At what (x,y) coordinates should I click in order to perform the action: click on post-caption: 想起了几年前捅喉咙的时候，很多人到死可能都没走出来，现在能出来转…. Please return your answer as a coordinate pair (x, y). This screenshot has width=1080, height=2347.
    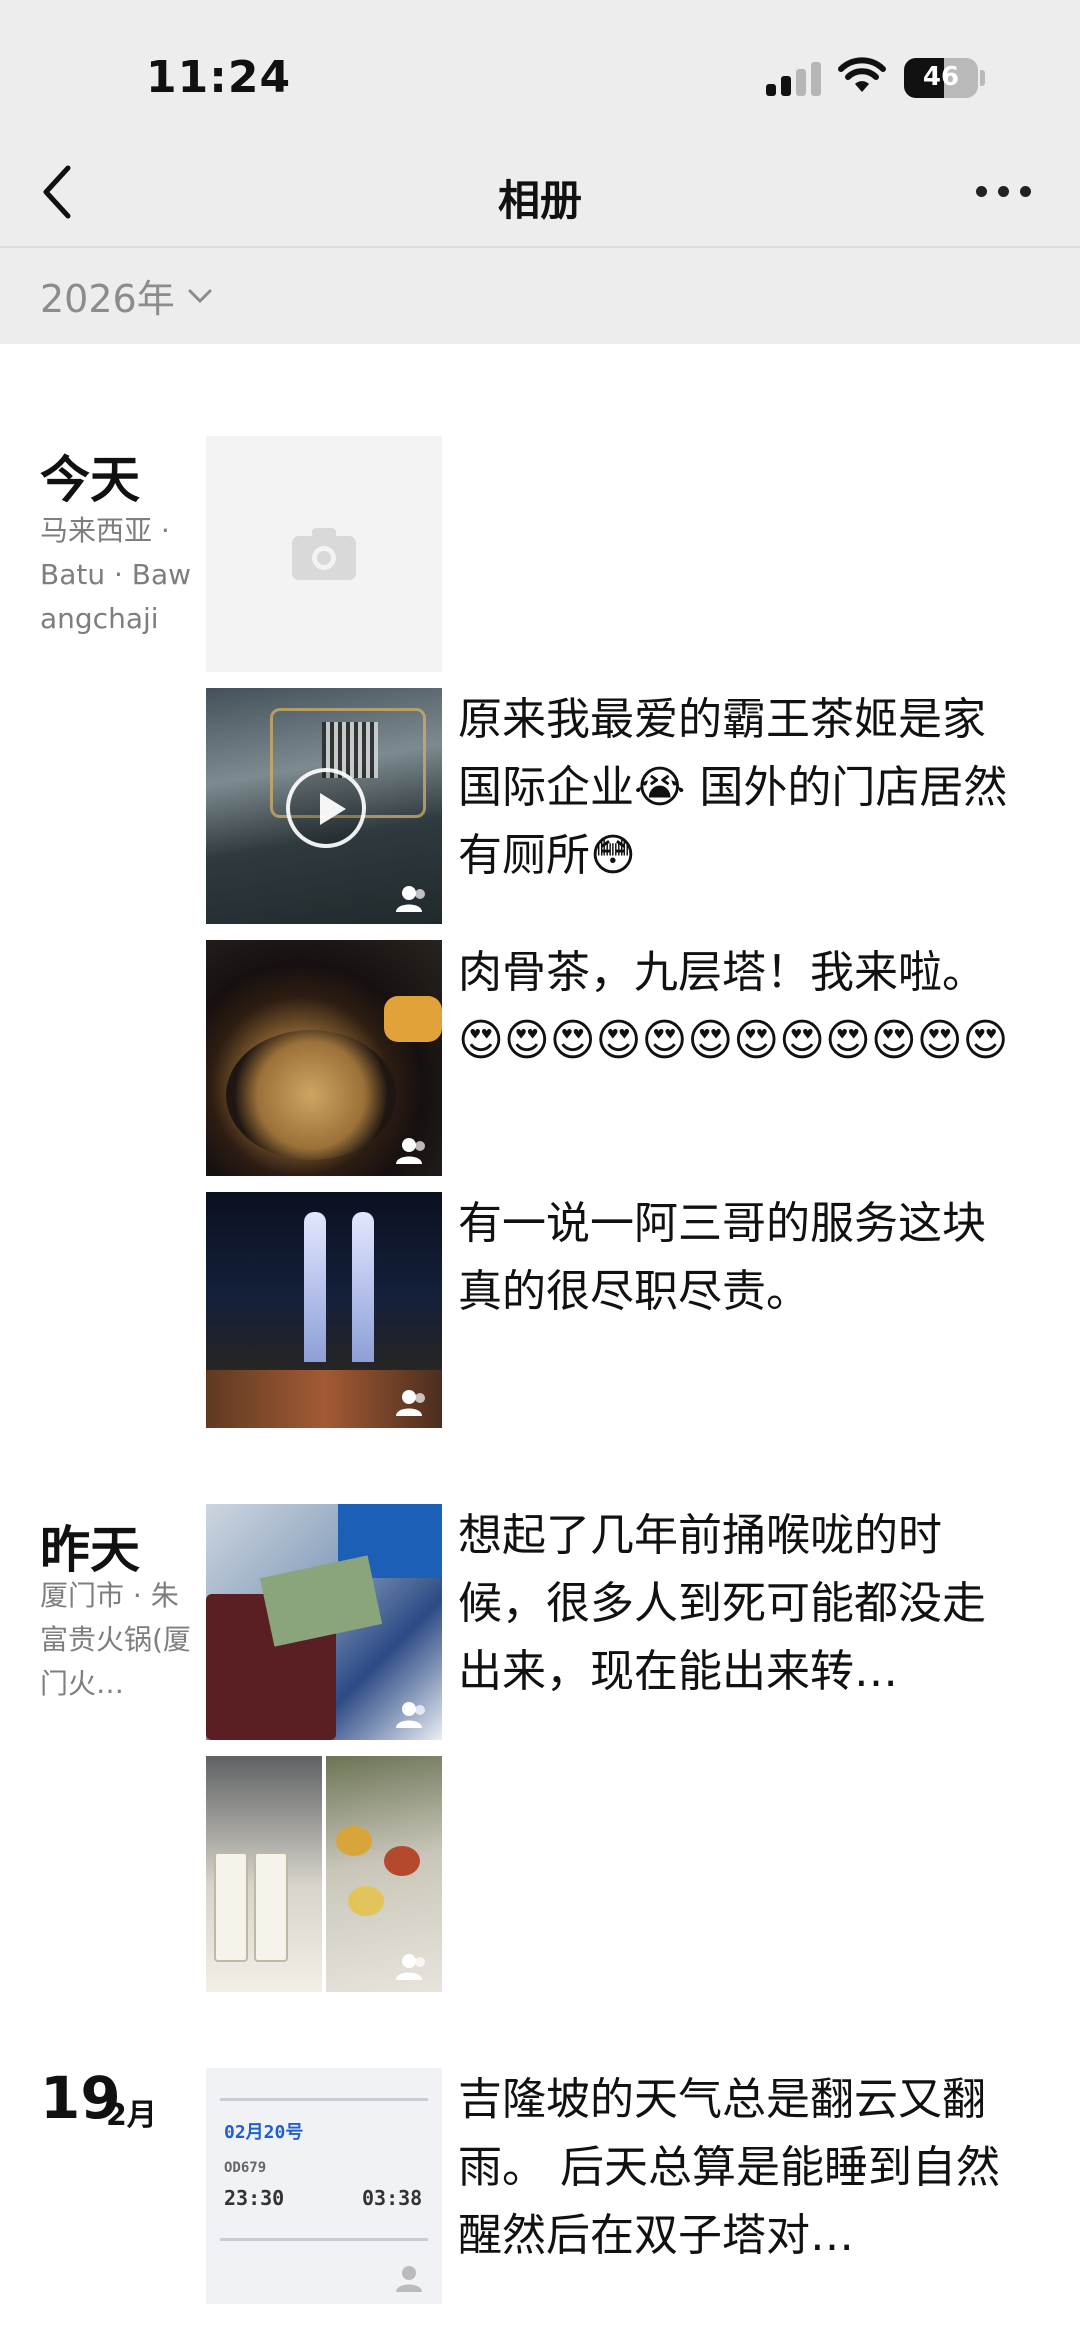
    Looking at the image, I should click on (738, 1604).